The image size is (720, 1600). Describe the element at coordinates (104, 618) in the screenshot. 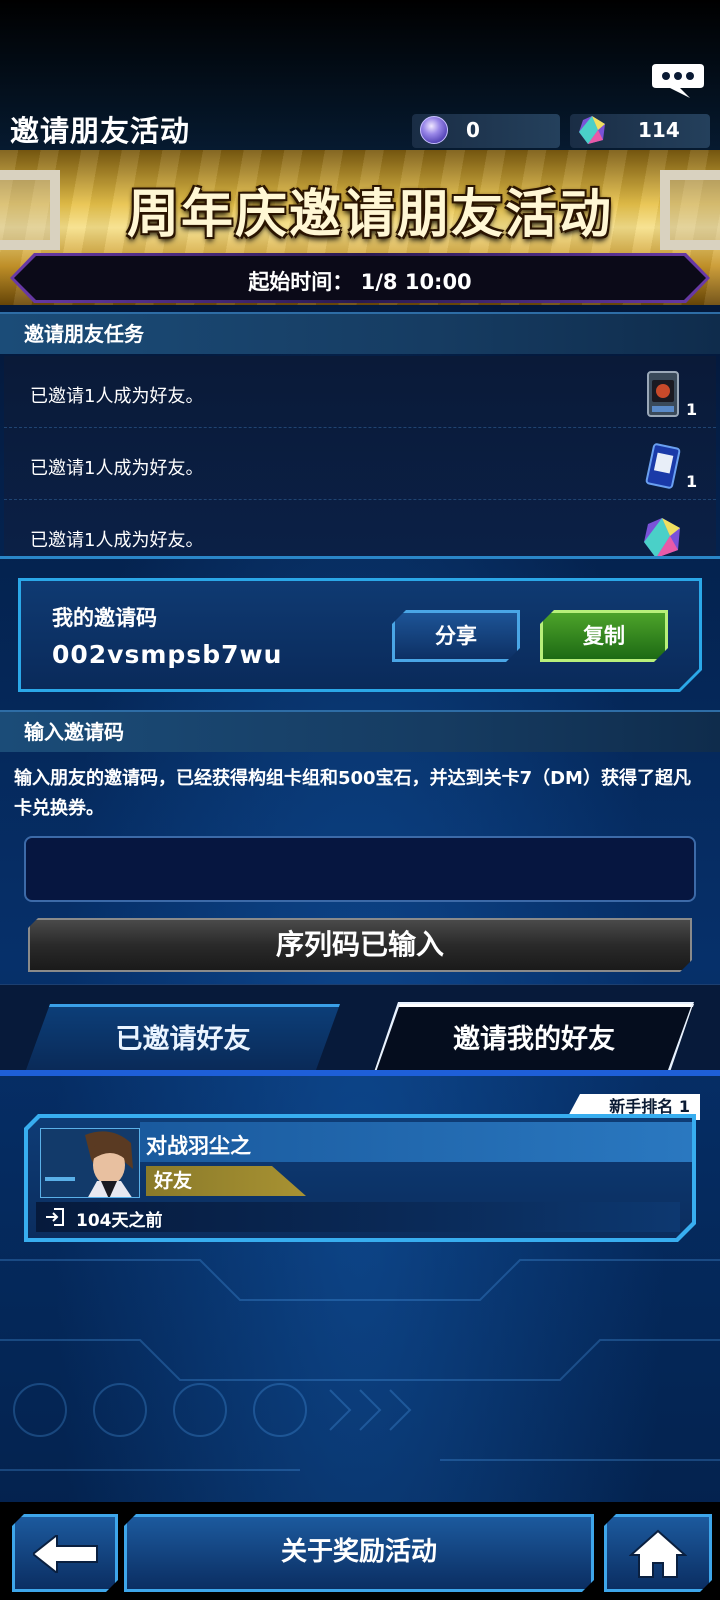

I see `invite-code-label: 我的邀请码` at that location.